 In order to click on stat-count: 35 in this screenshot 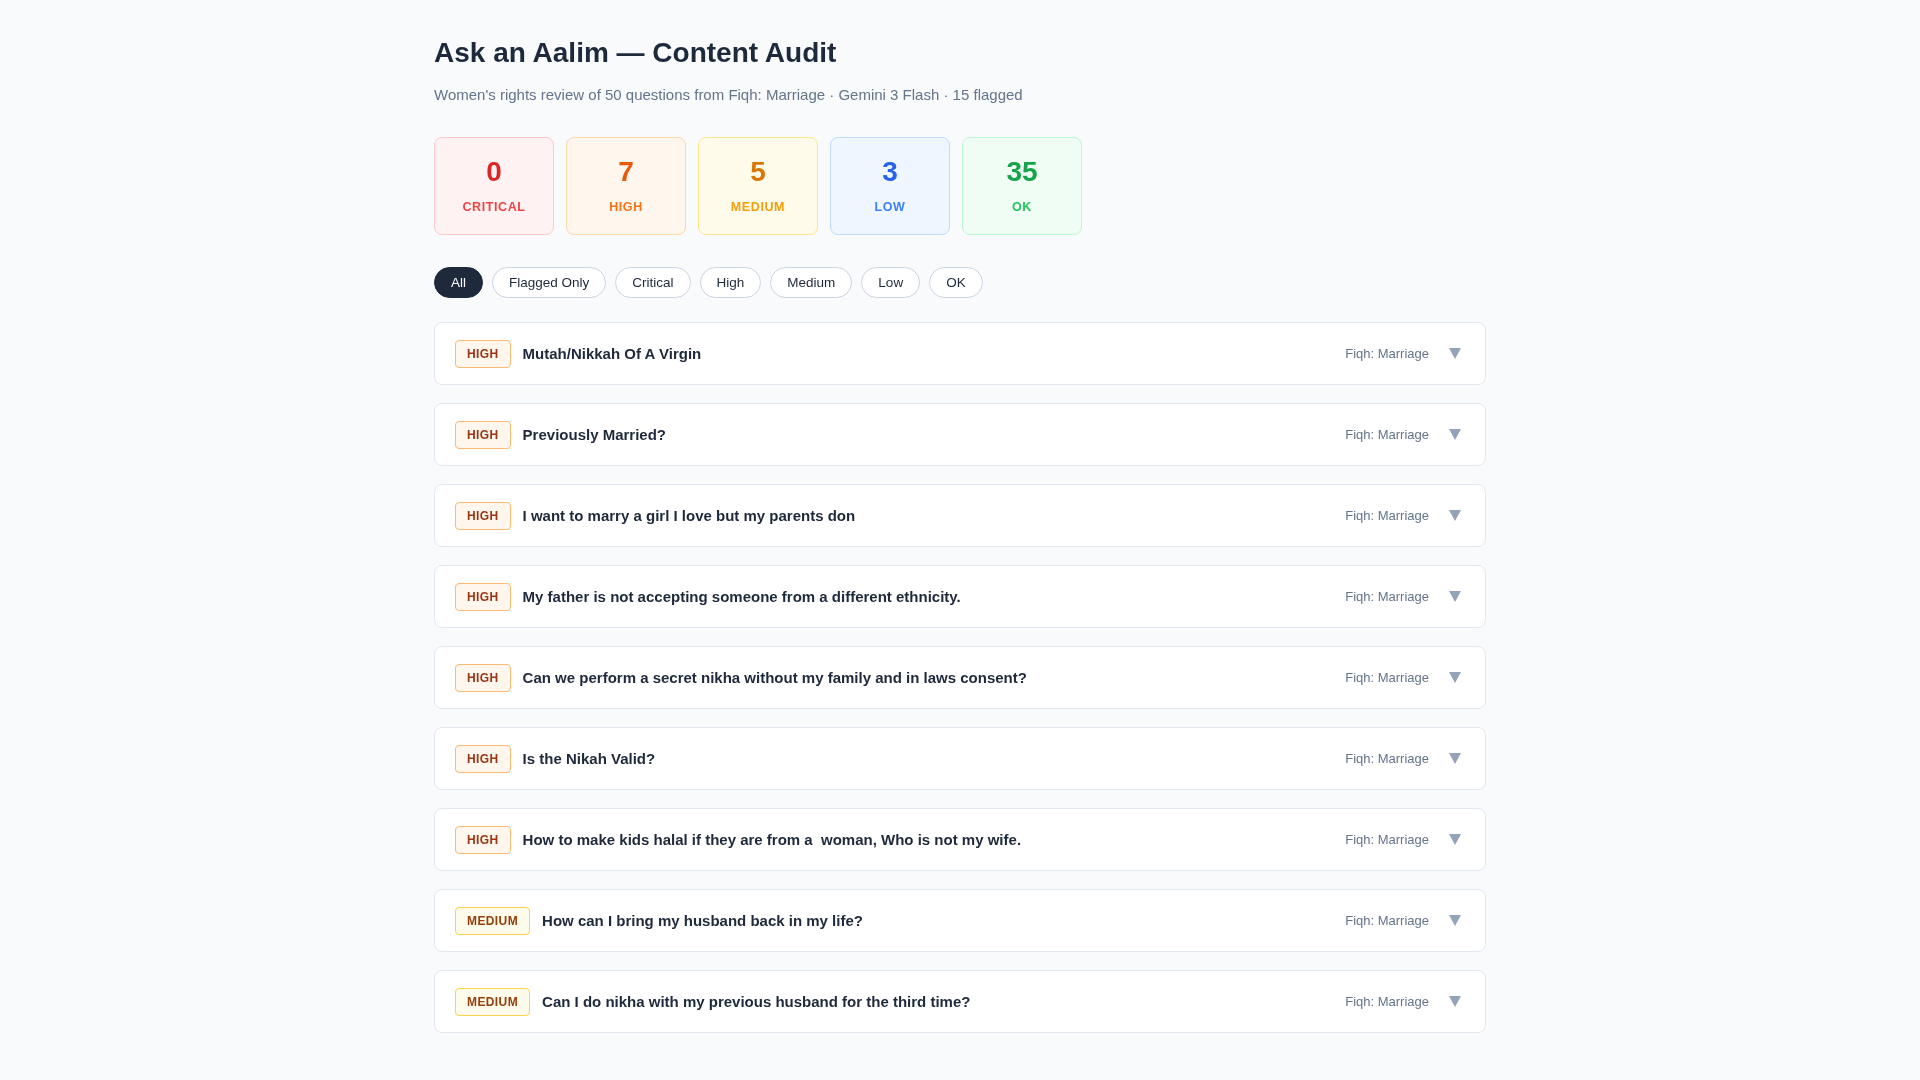, I will do `click(1022, 172)`.